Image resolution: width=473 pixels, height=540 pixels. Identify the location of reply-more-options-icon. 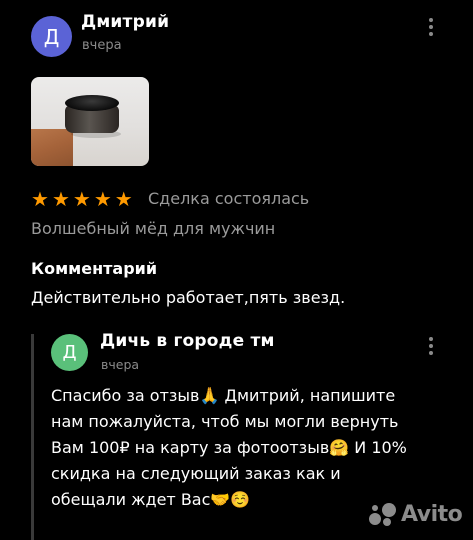
(431, 346).